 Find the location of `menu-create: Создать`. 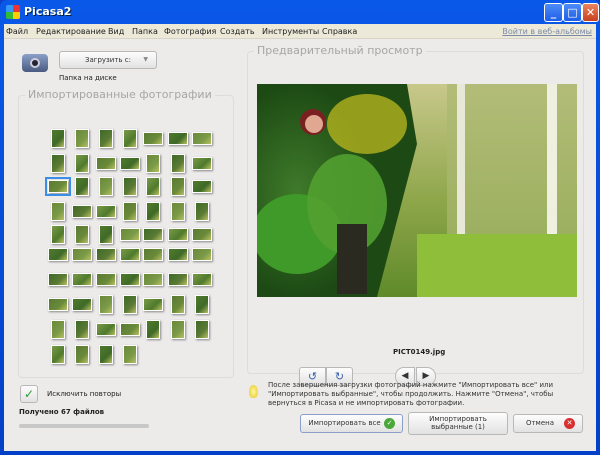

menu-create: Создать is located at coordinates (237, 31).